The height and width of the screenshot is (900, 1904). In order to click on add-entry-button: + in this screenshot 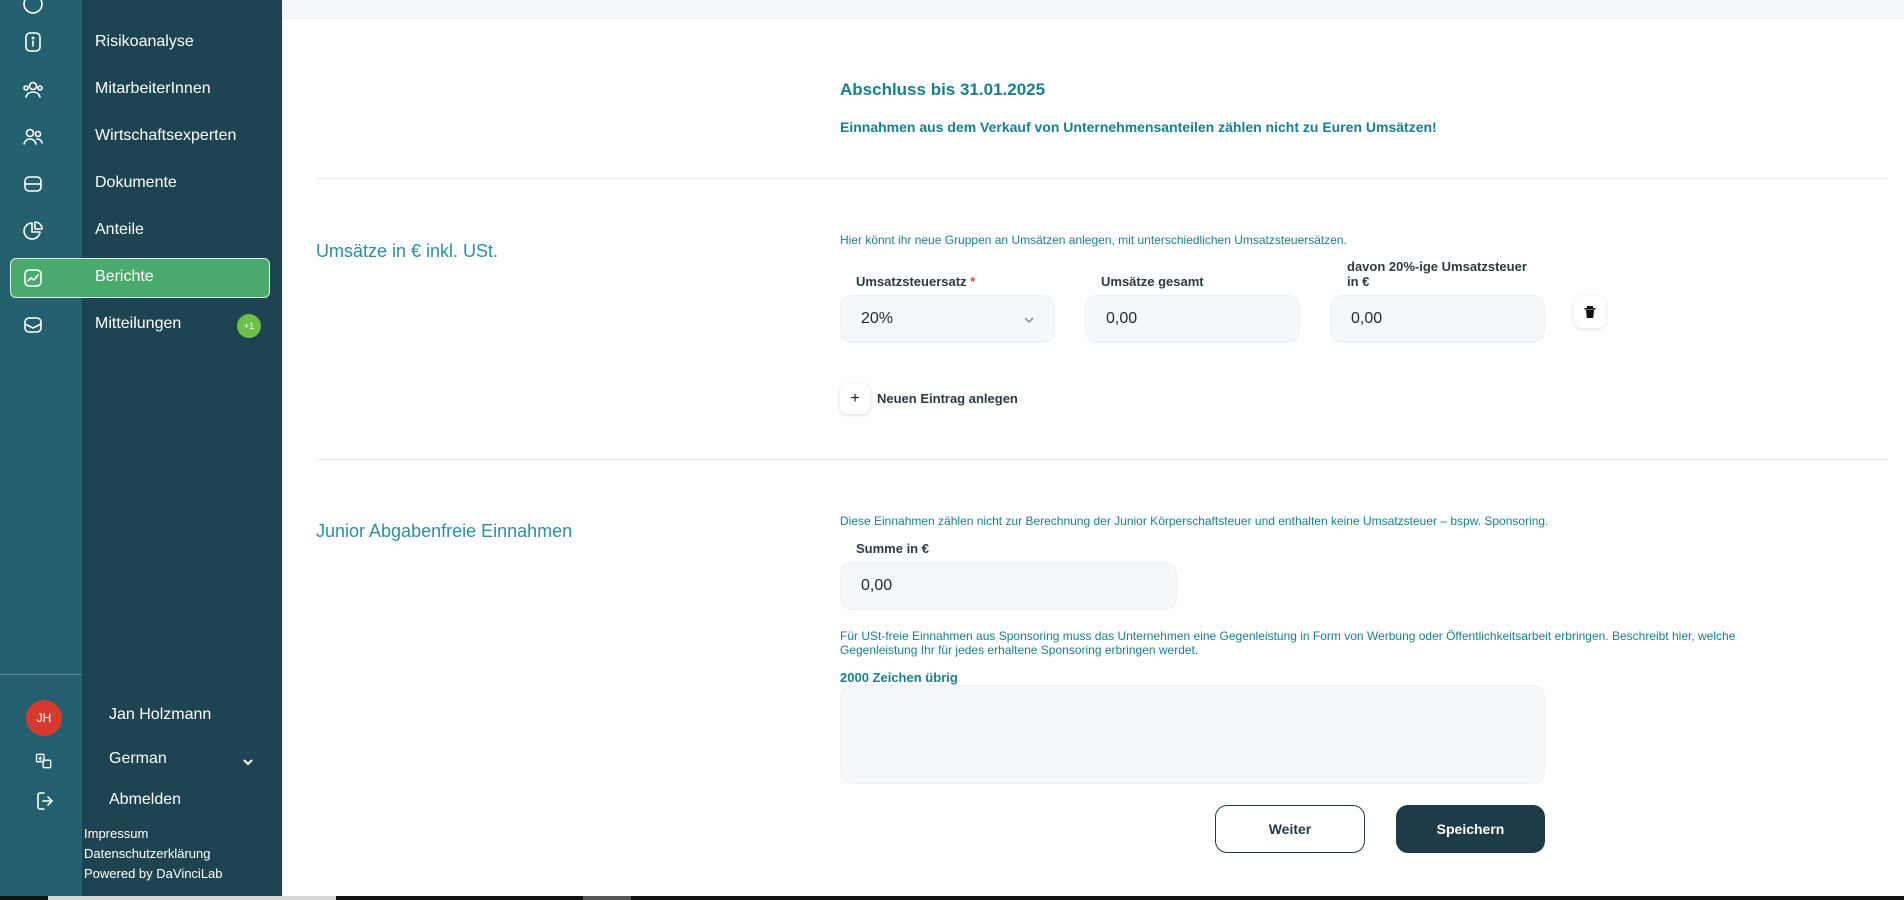, I will do `click(855, 399)`.